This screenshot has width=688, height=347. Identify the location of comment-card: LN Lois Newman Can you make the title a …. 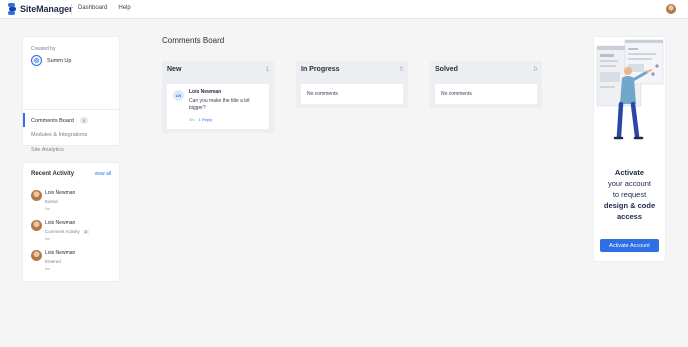
(218, 106).